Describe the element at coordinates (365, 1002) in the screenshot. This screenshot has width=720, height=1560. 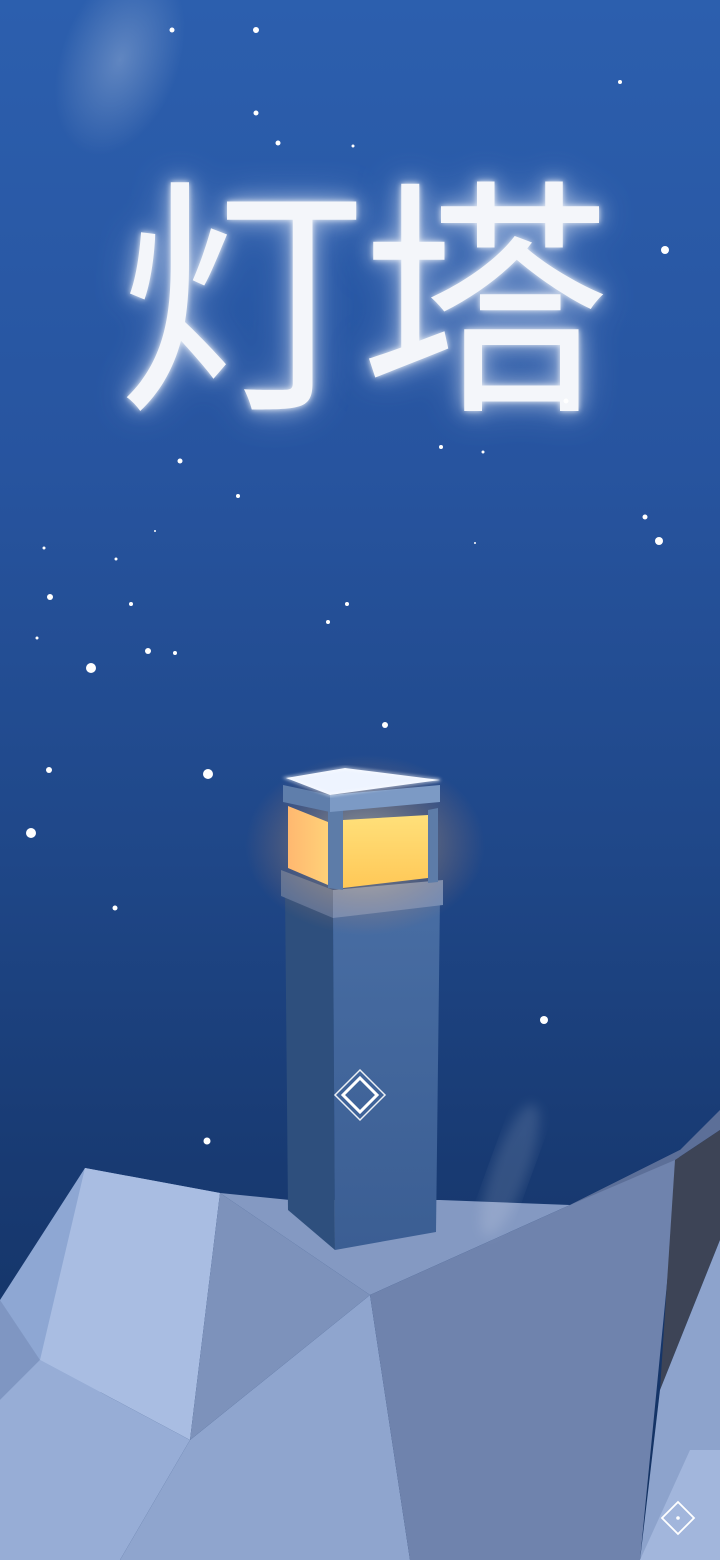
I see `lighthouse-tower` at that location.